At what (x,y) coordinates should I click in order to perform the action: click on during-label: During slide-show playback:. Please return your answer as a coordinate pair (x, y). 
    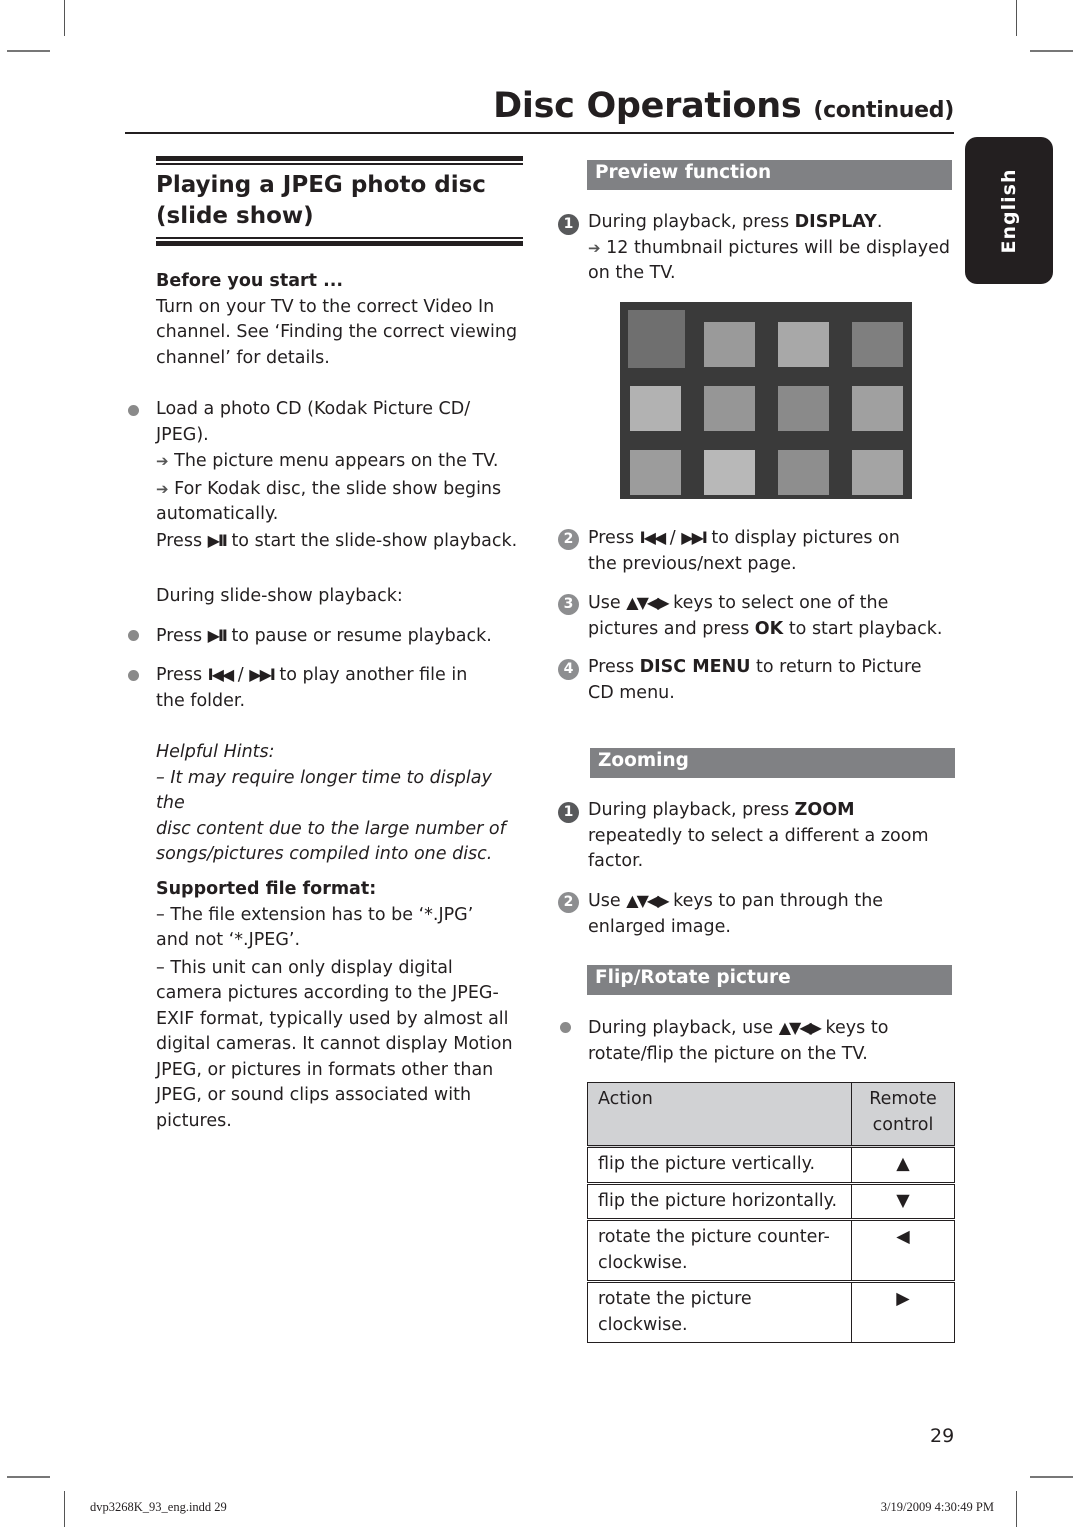
    Looking at the image, I should click on (279, 596).